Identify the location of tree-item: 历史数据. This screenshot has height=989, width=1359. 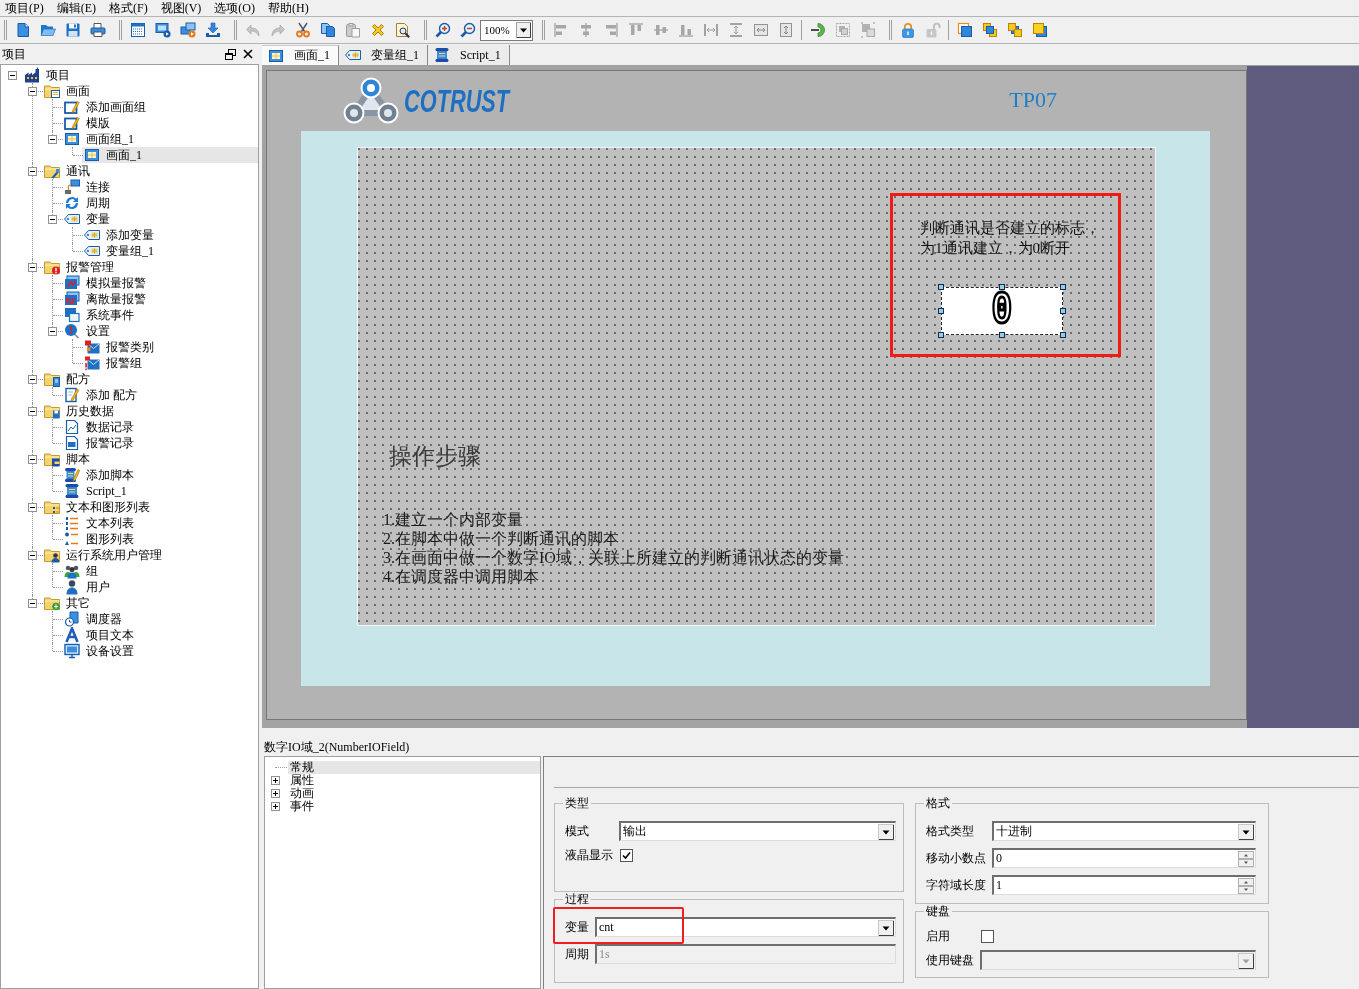
(79, 411).